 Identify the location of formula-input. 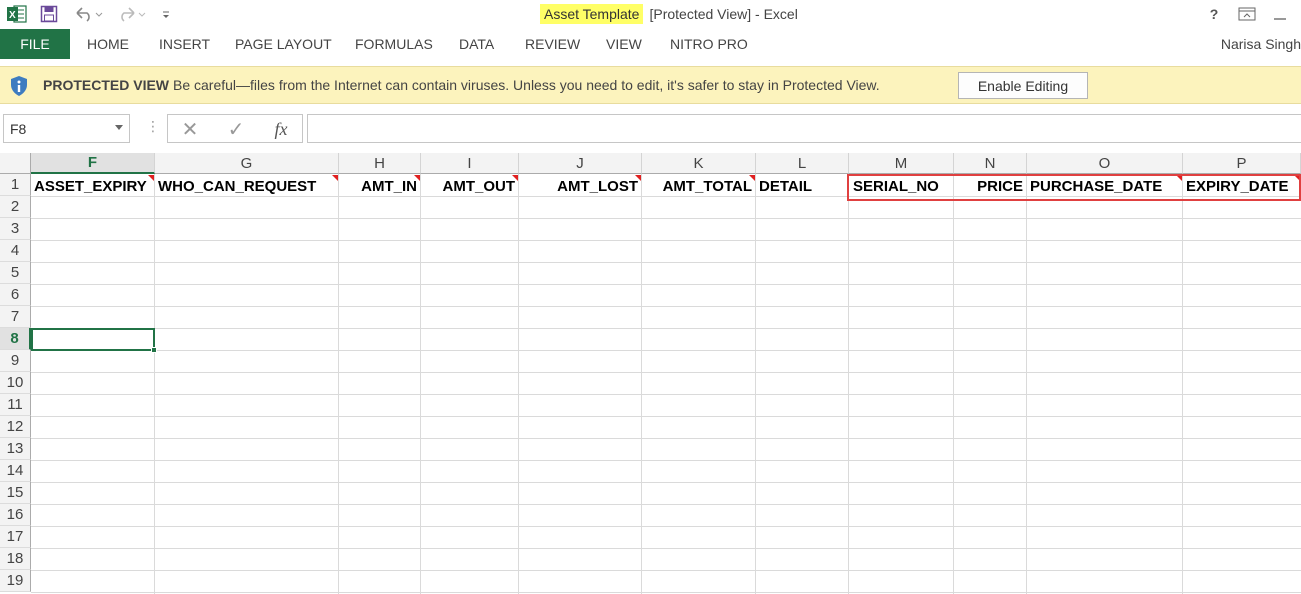
(804, 128).